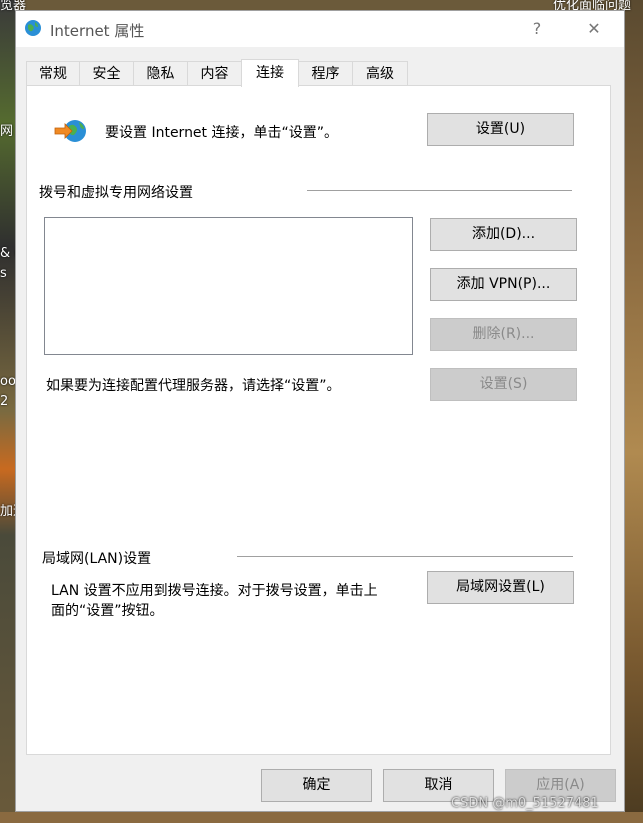  I want to click on ok-button: 确定, so click(316, 785).